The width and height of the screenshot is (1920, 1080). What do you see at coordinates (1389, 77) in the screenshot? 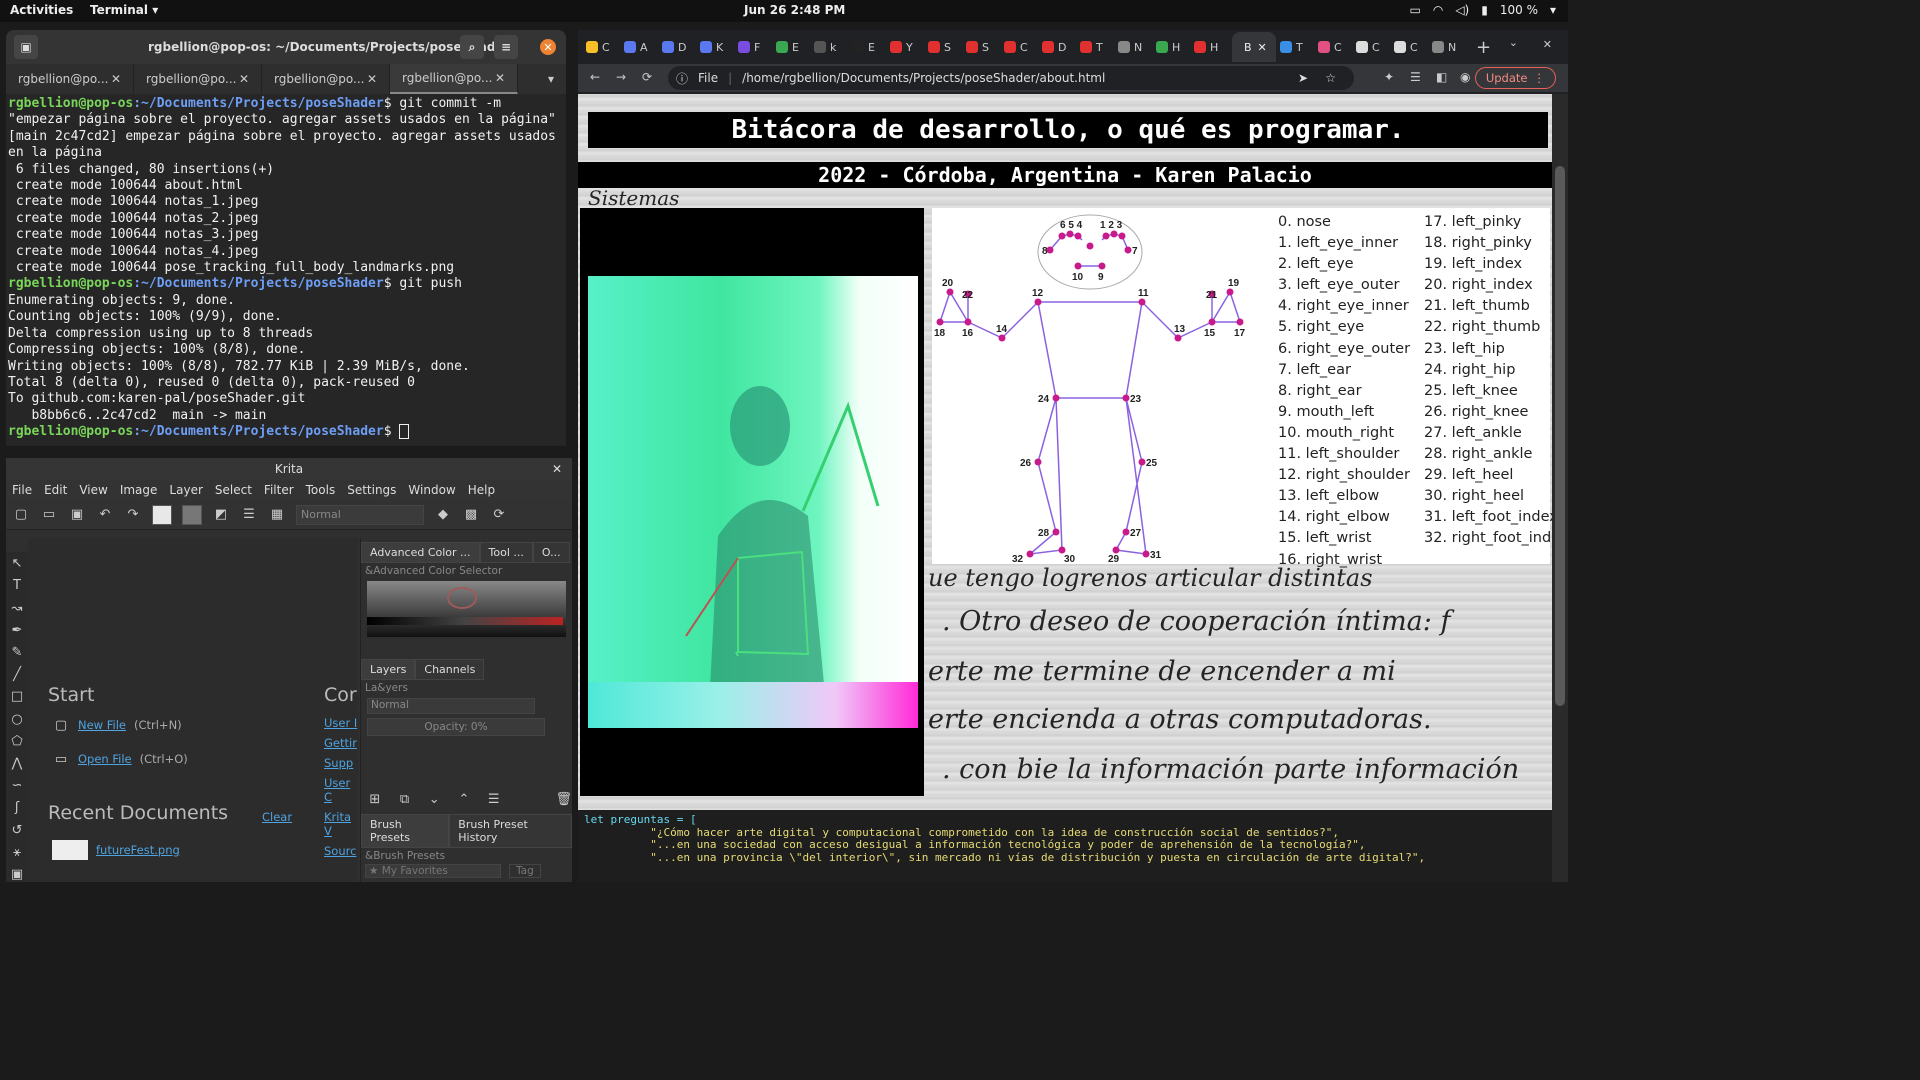
I see `extensions-icon: ✦` at bounding box center [1389, 77].